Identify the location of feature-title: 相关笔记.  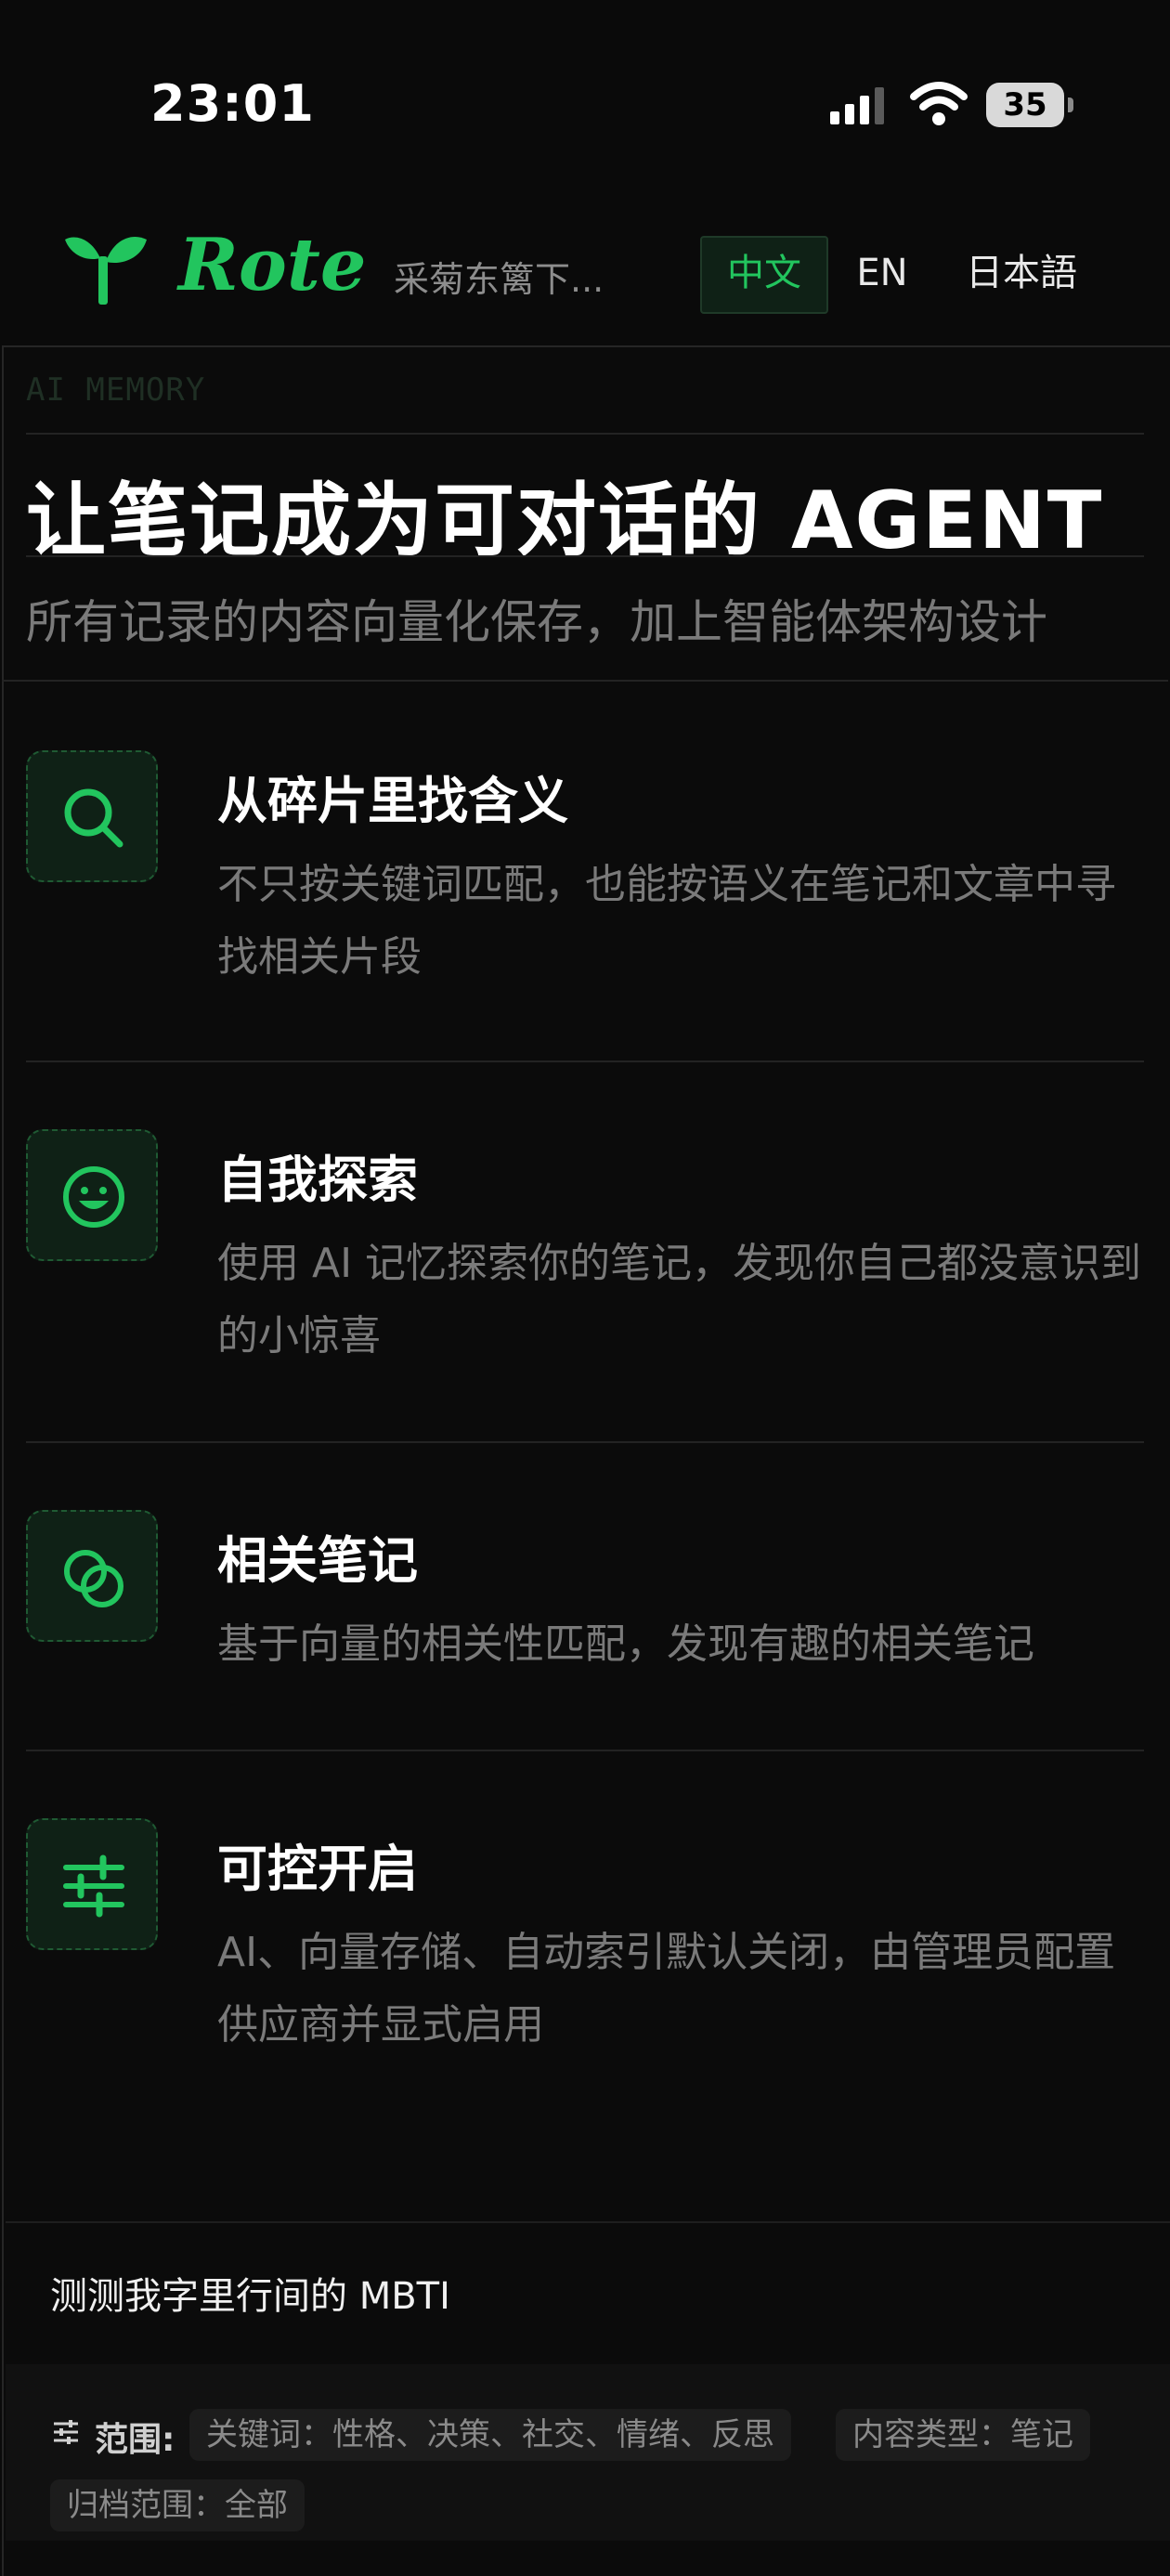
(317, 1561).